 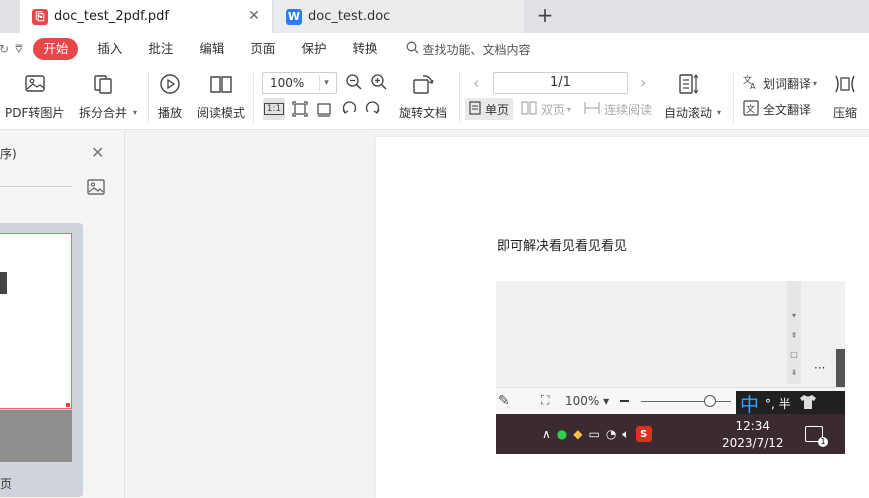 I want to click on embedded-zoom: 100% ▾, so click(x=587, y=401).